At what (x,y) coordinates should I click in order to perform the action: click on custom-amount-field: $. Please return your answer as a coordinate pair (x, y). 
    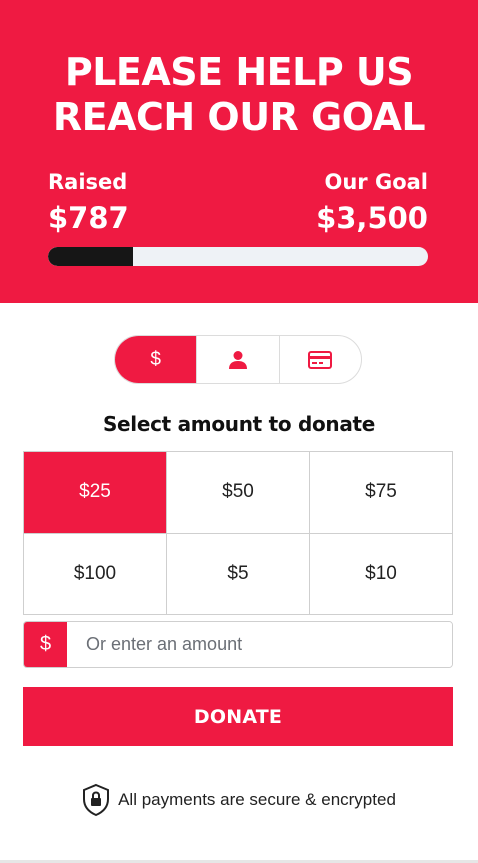
    Looking at the image, I should click on (238, 644).